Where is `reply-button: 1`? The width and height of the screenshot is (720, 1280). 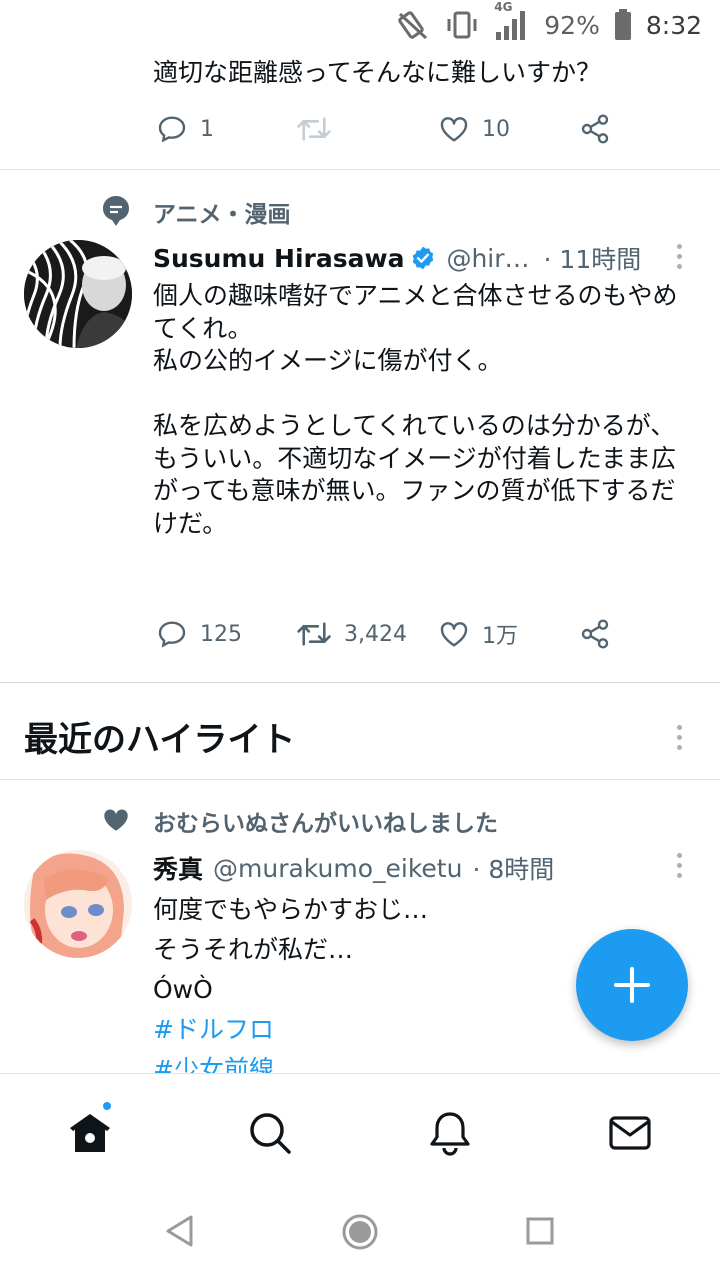
reply-button: 1 is located at coordinates (185, 129).